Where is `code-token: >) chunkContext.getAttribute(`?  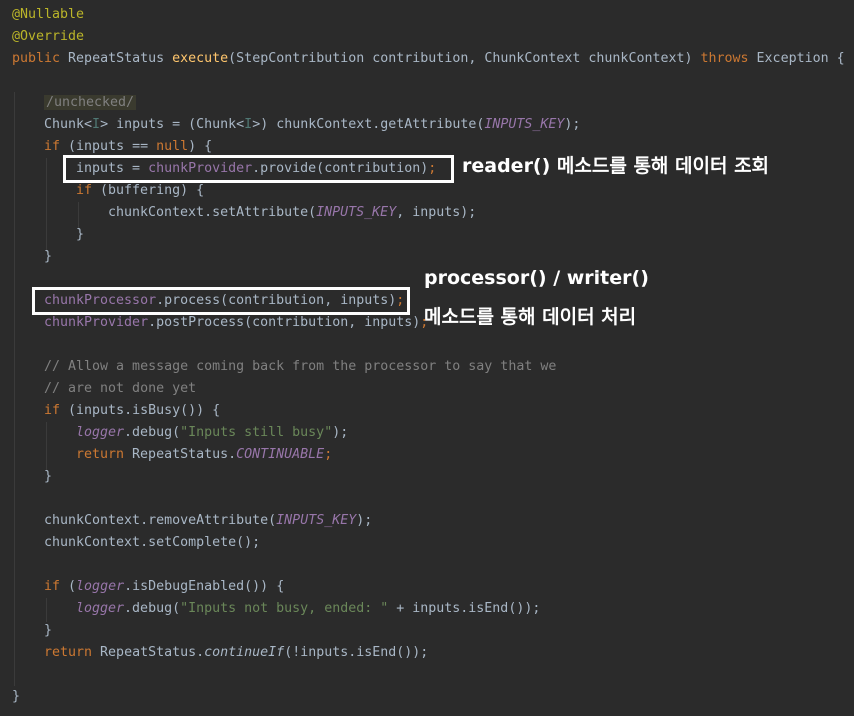
code-token: >) chunkContext.getAttribute( is located at coordinates (368, 124).